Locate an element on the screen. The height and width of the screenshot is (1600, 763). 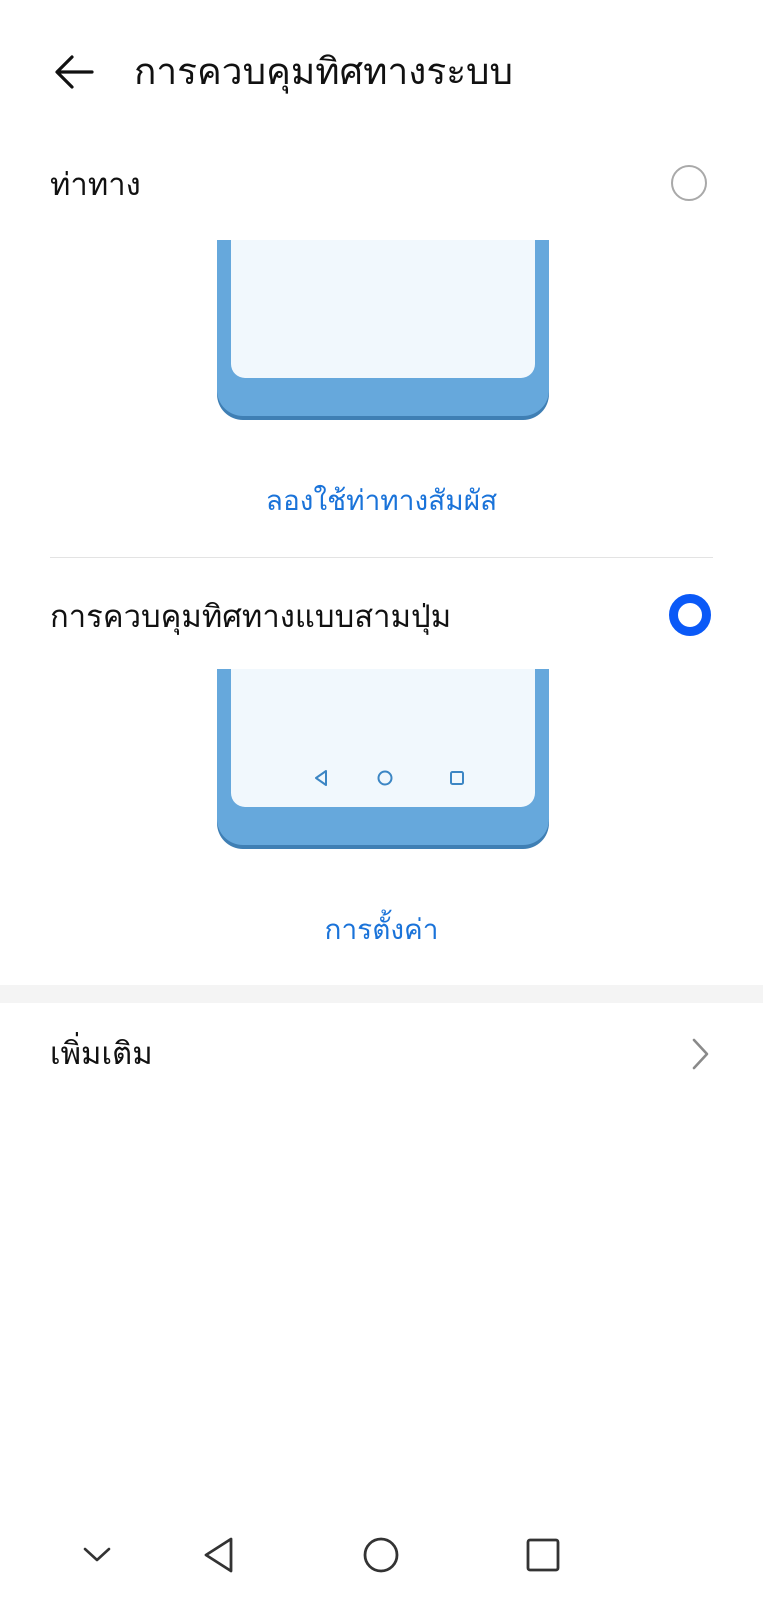
page-title: การควบคุมทิศทางระบบ is located at coordinates (324, 71).